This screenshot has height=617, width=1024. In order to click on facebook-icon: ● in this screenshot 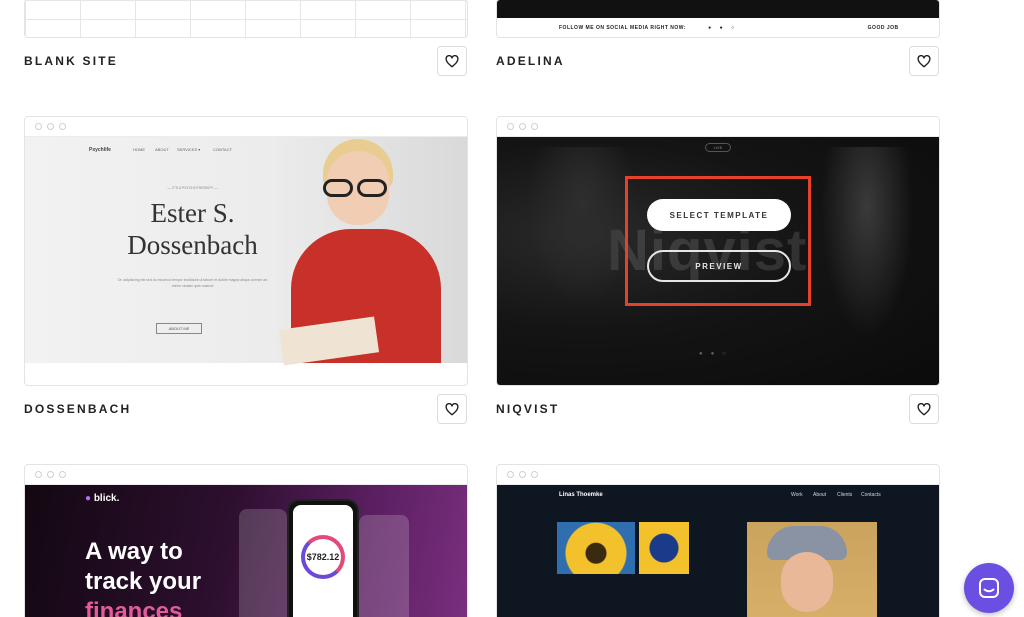, I will do `click(721, 28)`.